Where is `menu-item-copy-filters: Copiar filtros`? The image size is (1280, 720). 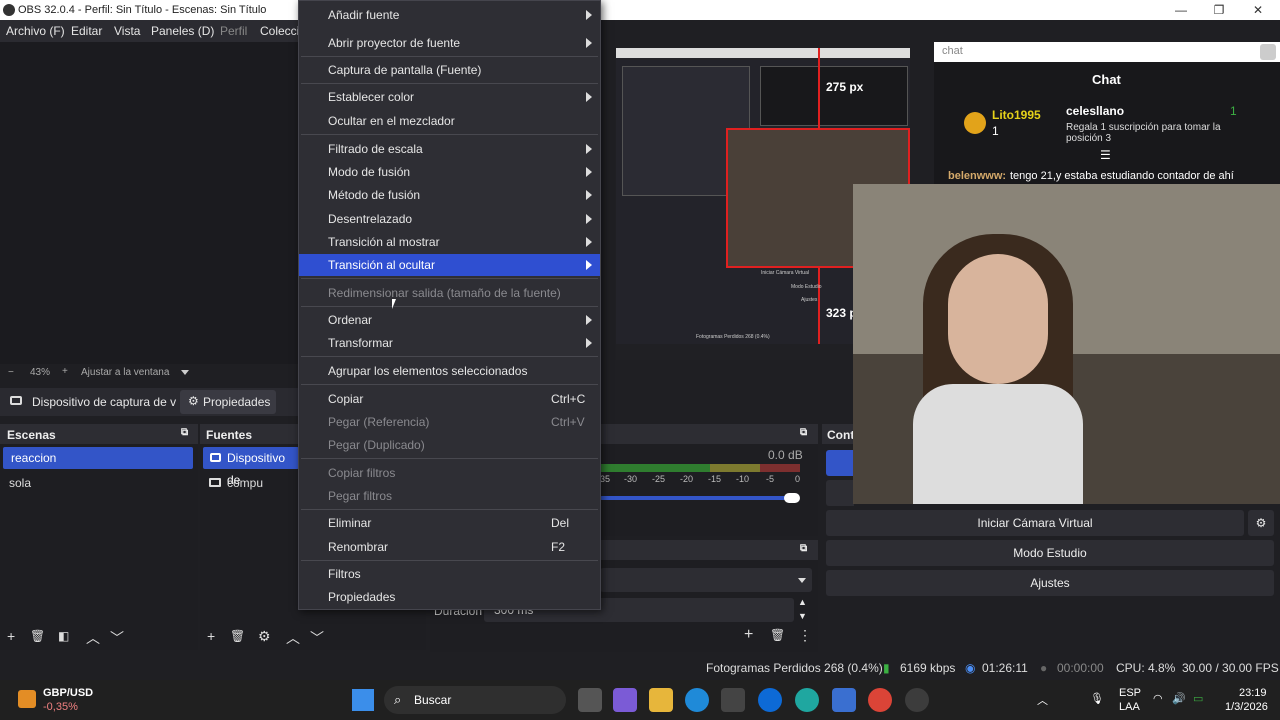
menu-item-copy-filters: Copiar filtros is located at coordinates (449, 473).